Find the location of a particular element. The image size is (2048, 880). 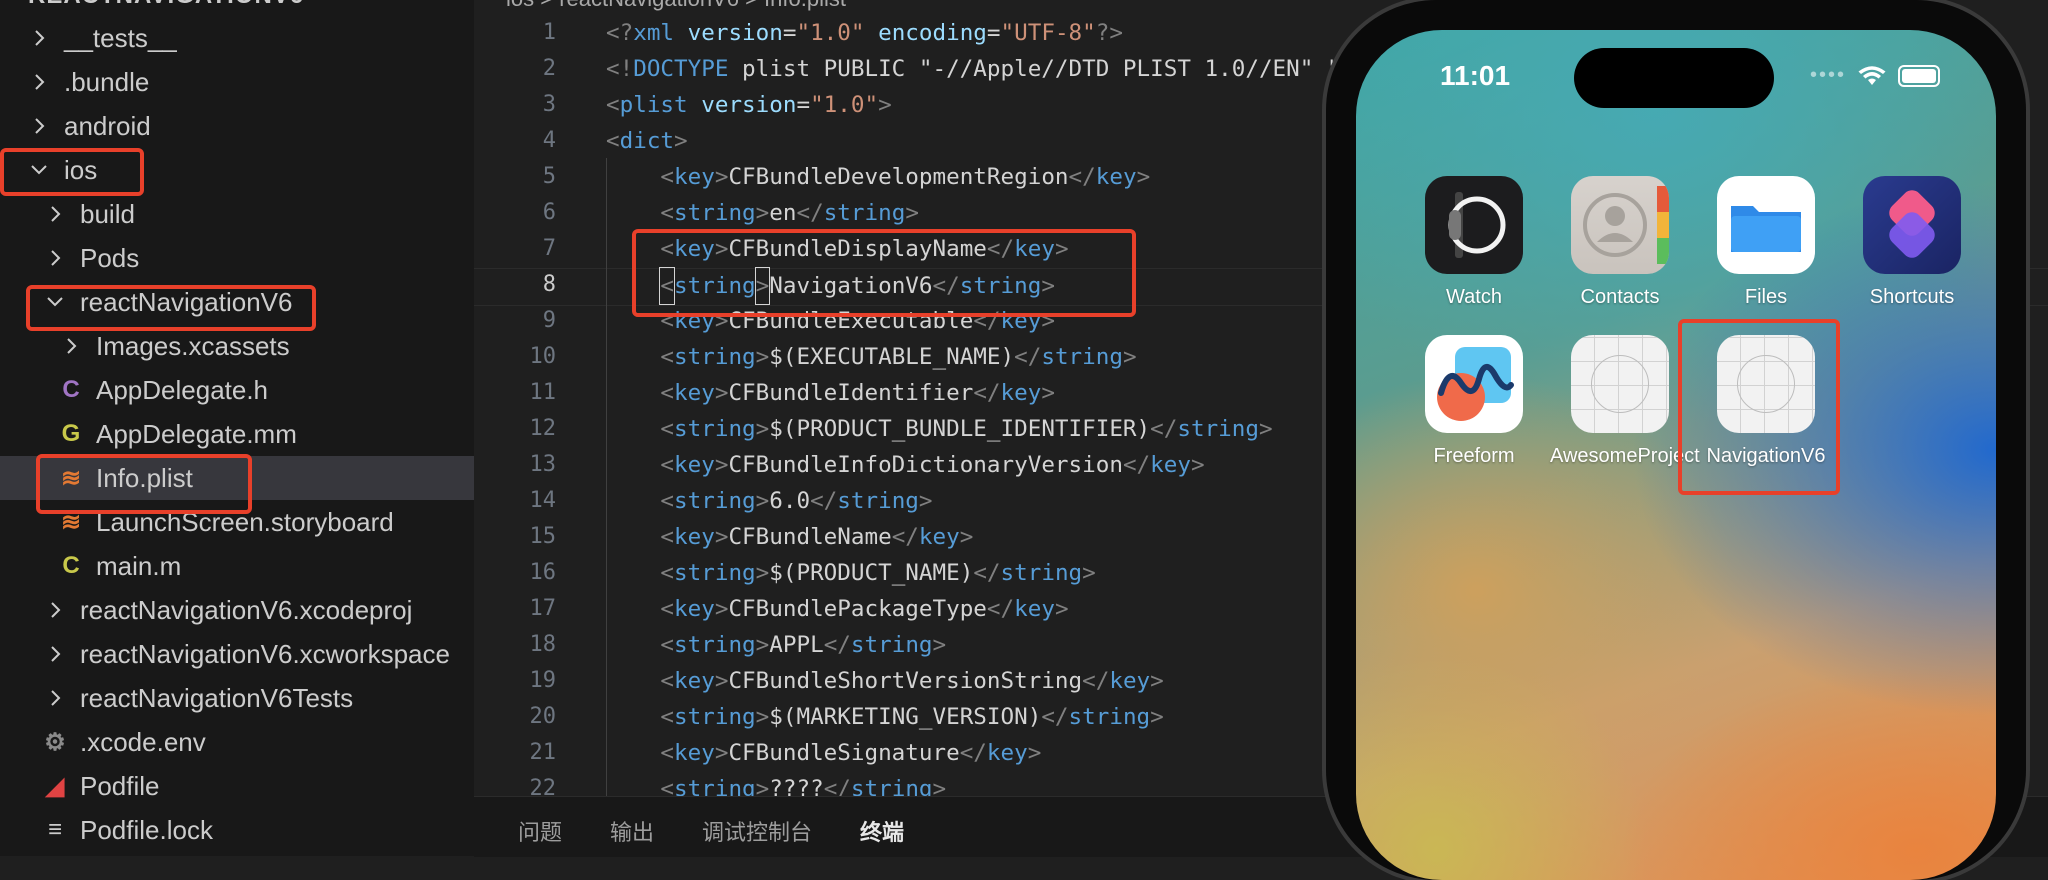

code-token: "UTF-8" is located at coordinates (1048, 33).